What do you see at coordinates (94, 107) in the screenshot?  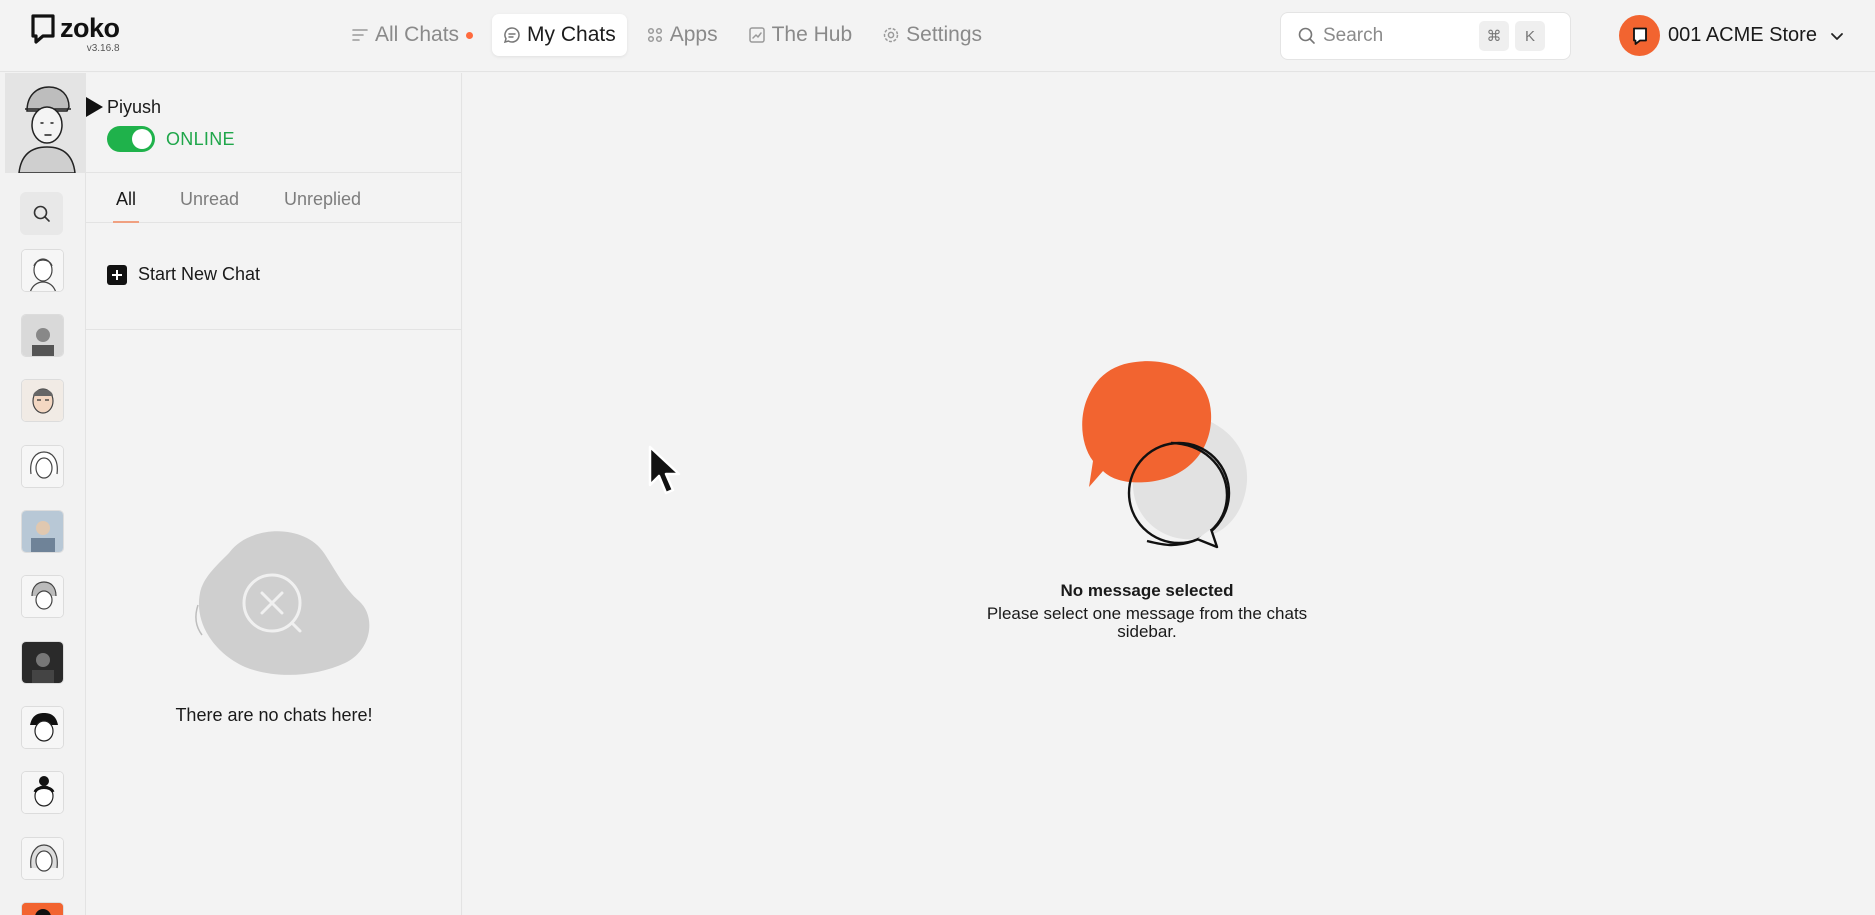 I see `play-icon` at bounding box center [94, 107].